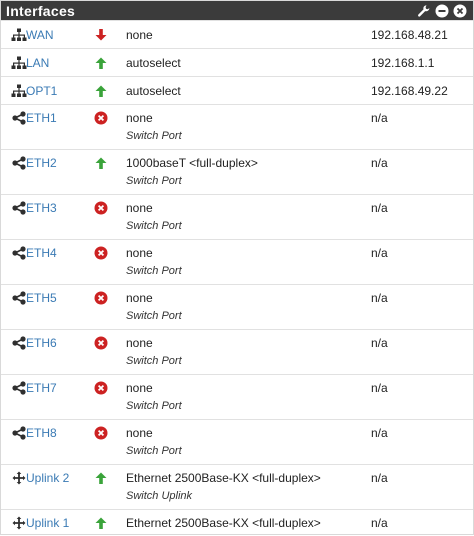  What do you see at coordinates (460, 11) in the screenshot?
I see `close-circle-icon` at bounding box center [460, 11].